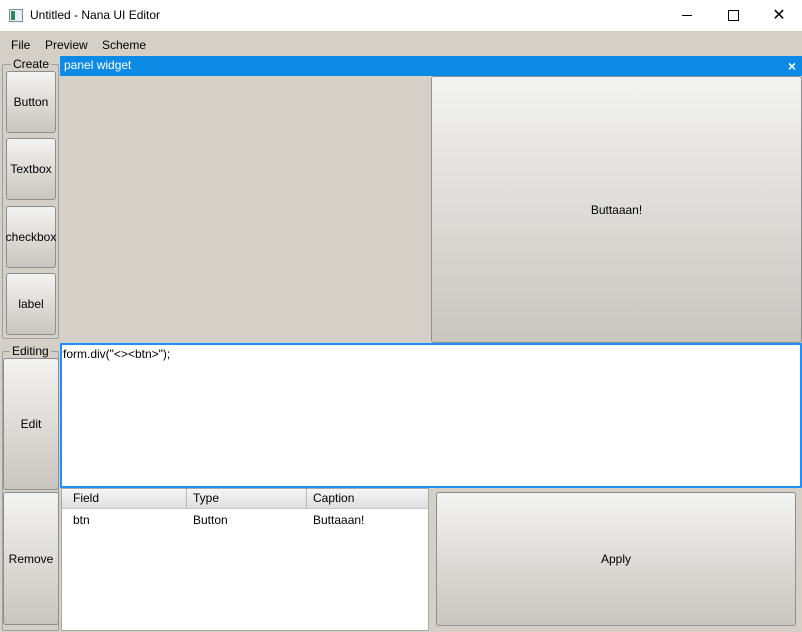 The image size is (802, 632). I want to click on column-header-caption: Caption, so click(333, 498).